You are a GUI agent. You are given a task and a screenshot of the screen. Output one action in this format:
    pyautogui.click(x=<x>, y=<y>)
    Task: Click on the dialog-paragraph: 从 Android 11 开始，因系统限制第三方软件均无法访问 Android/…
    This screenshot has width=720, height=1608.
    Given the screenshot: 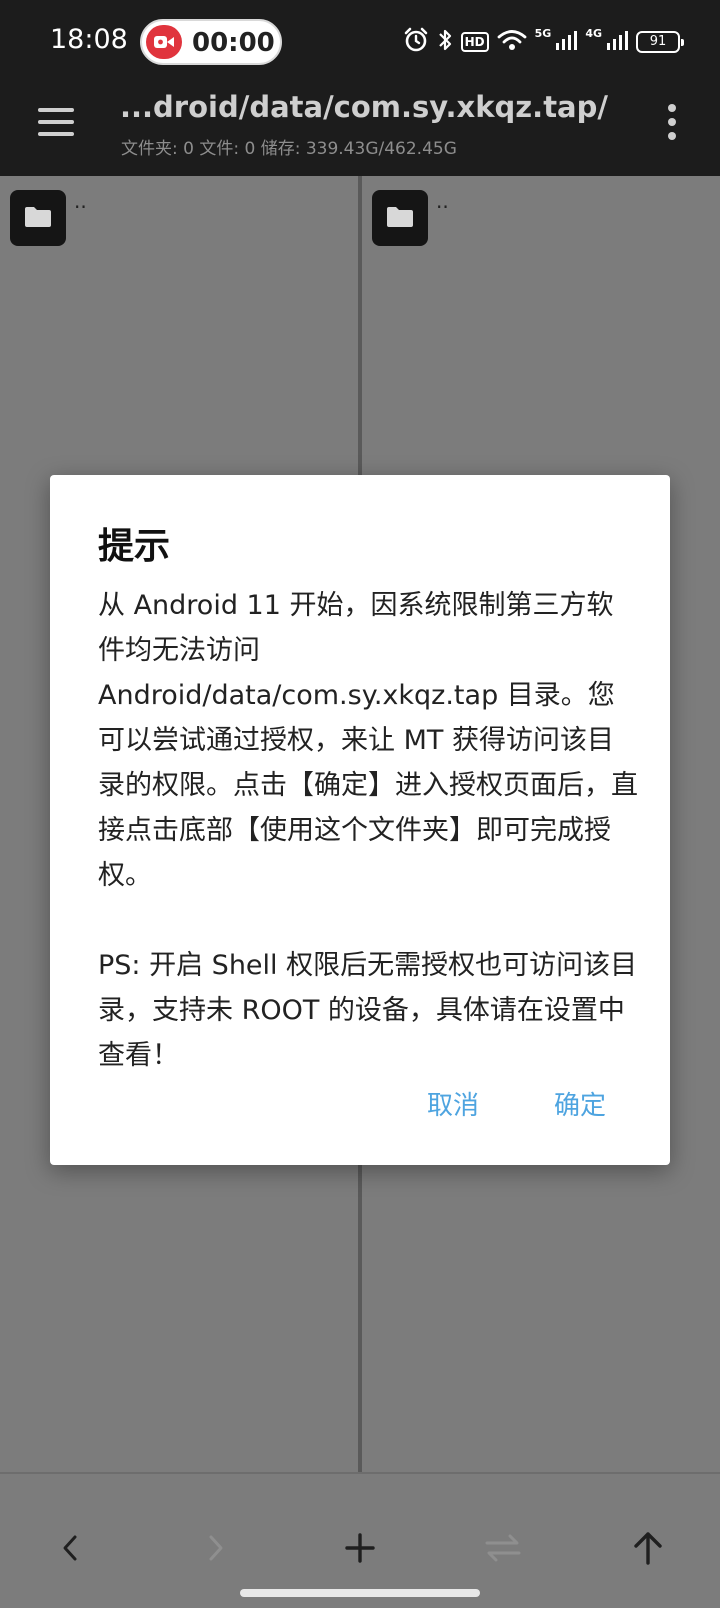 What is the action you would take?
    pyautogui.click(x=368, y=740)
    